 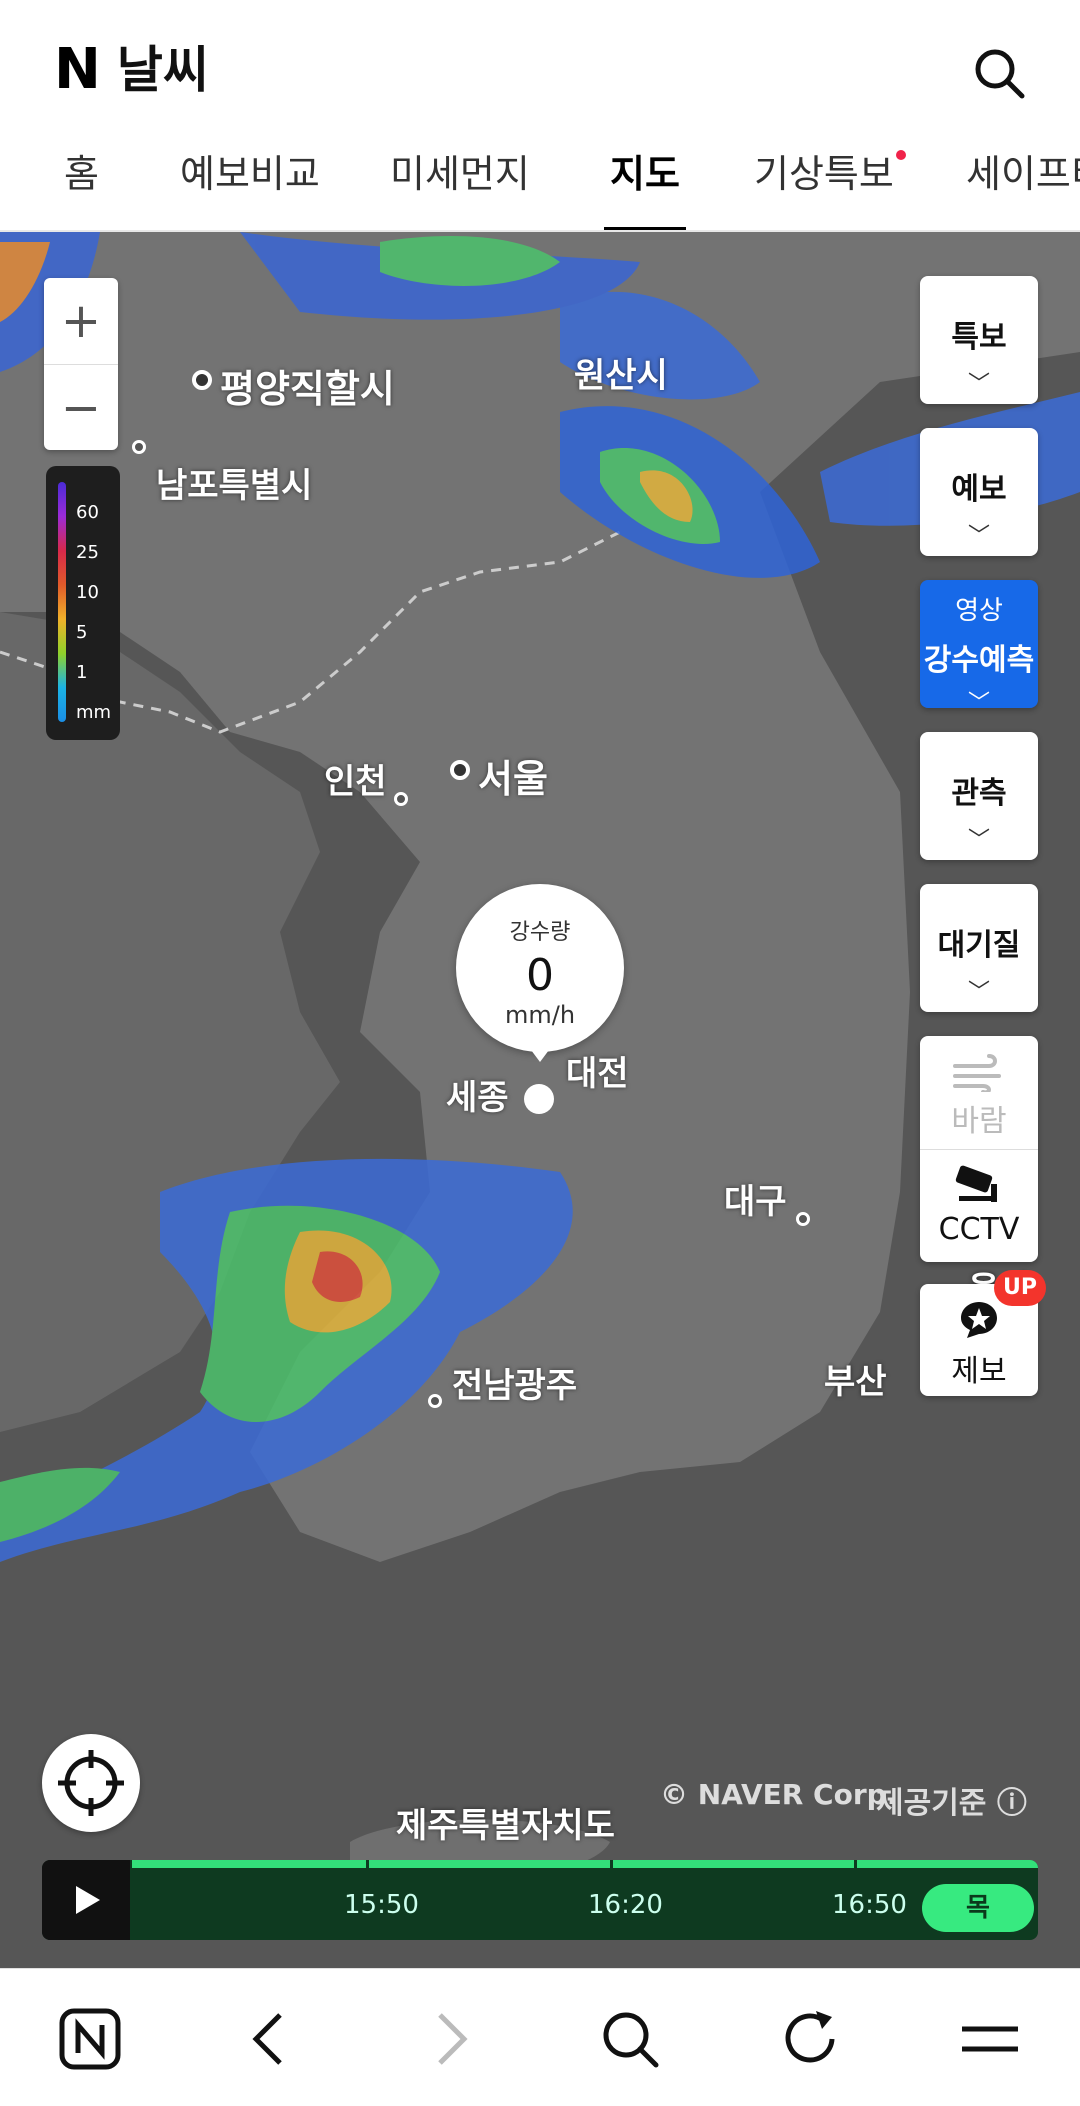 I want to click on current-time-badge: 목 17:10, so click(x=978, y=1908).